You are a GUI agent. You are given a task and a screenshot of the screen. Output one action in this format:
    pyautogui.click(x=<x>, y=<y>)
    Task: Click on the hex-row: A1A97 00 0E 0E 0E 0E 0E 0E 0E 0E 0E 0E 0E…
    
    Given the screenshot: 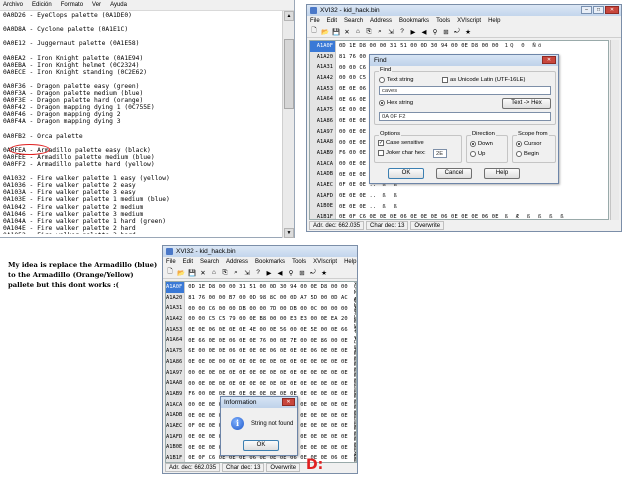 What is the action you would take?
    pyautogui.click(x=261, y=373)
    